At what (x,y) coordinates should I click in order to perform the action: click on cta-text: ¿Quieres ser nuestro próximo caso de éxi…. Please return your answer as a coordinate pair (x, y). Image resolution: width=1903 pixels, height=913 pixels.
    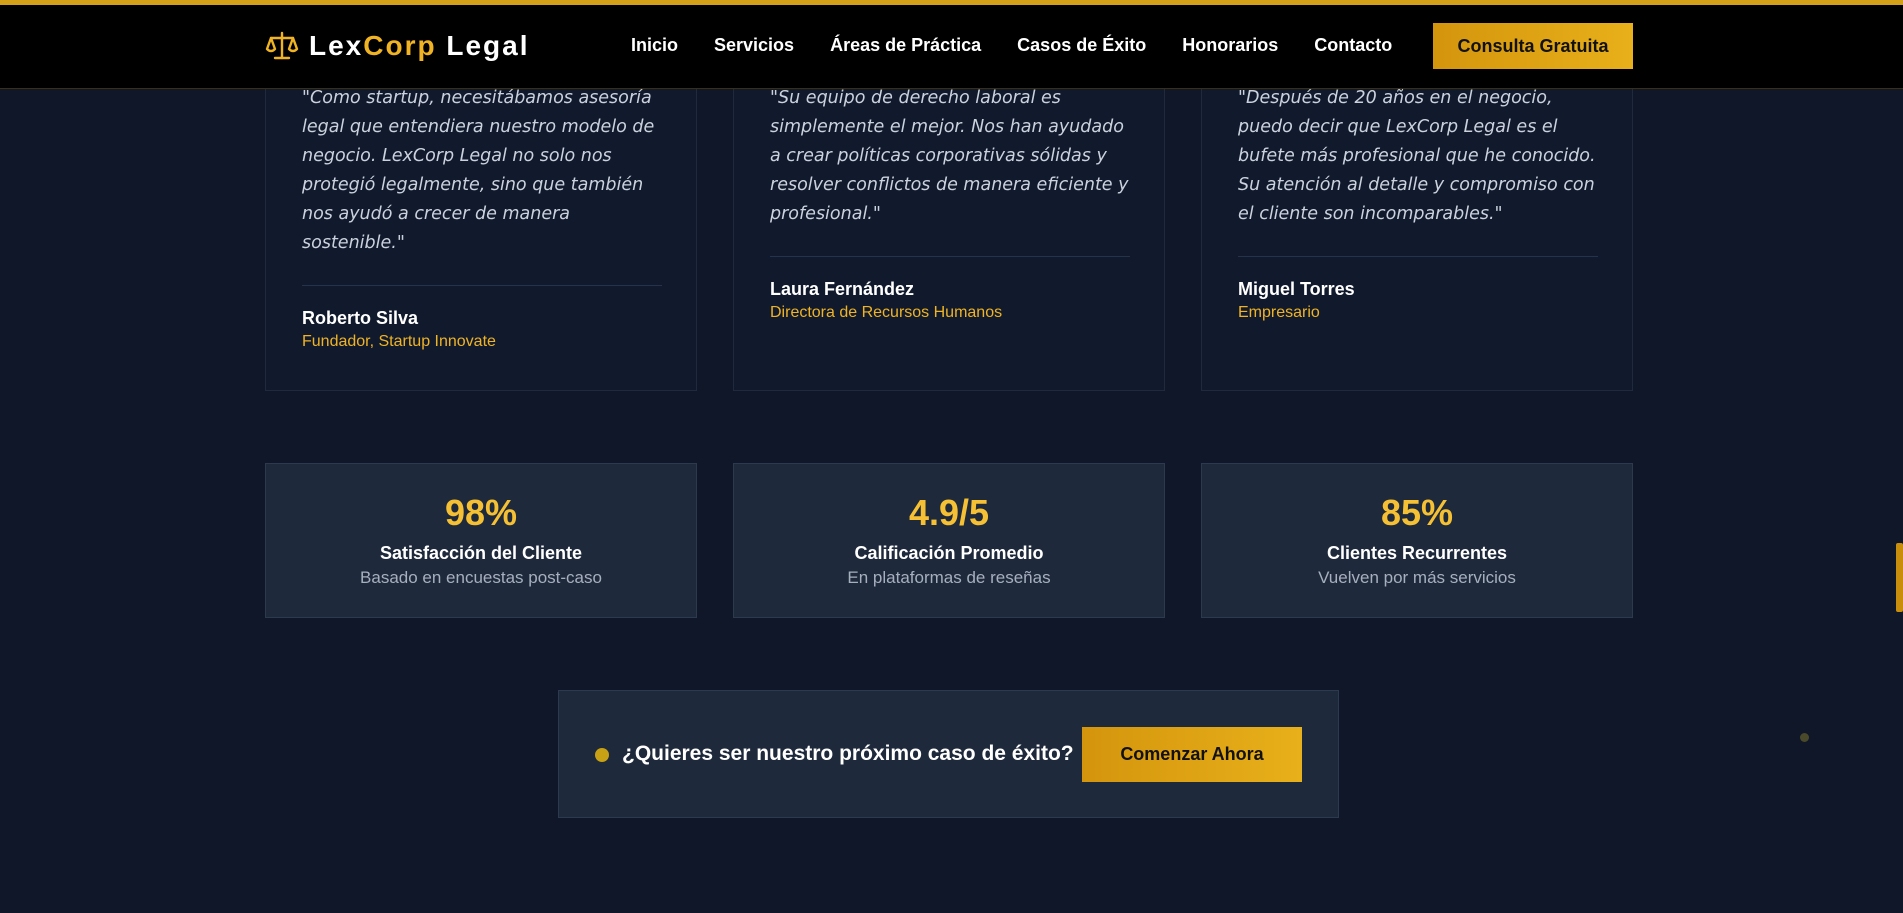
    Looking at the image, I should click on (848, 753).